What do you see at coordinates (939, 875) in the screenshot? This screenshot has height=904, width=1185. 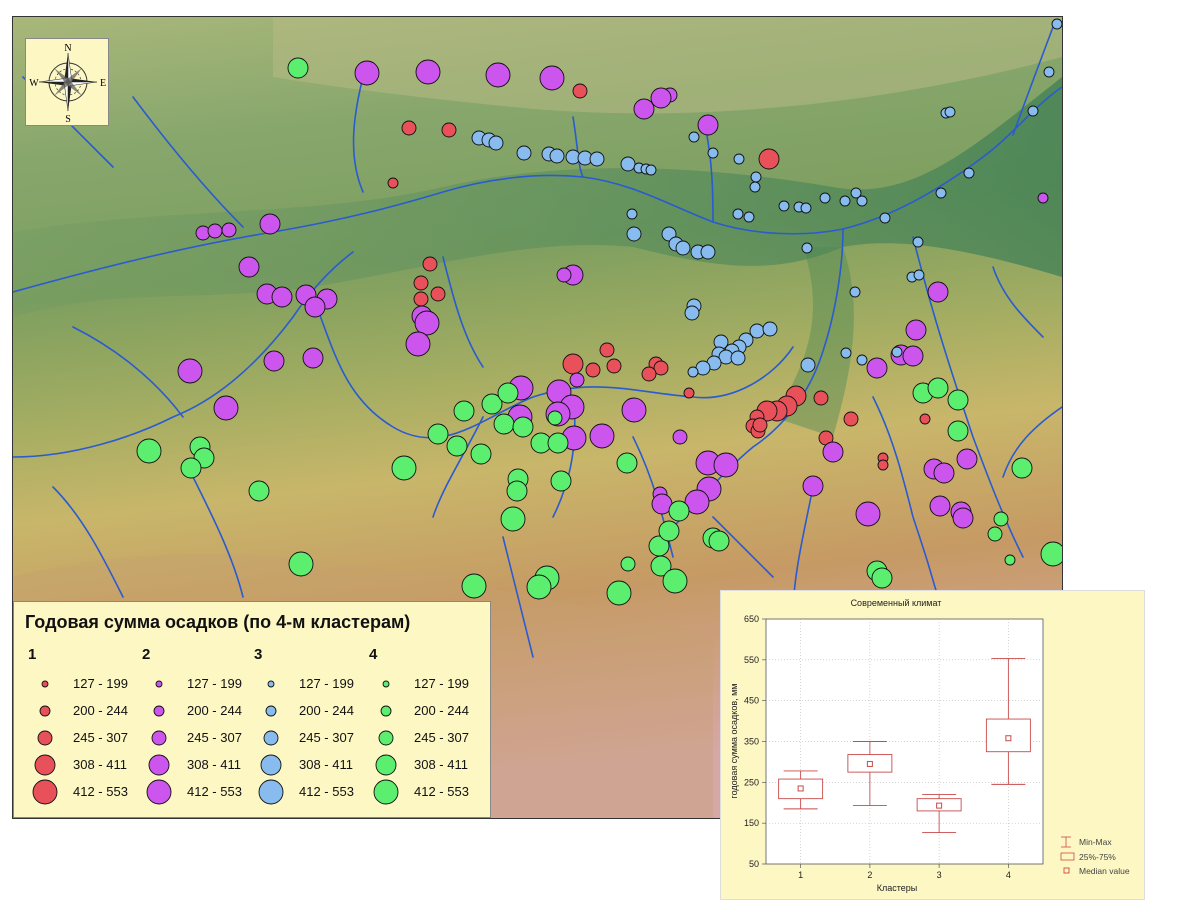 I see `x-tick-label: 3` at bounding box center [939, 875].